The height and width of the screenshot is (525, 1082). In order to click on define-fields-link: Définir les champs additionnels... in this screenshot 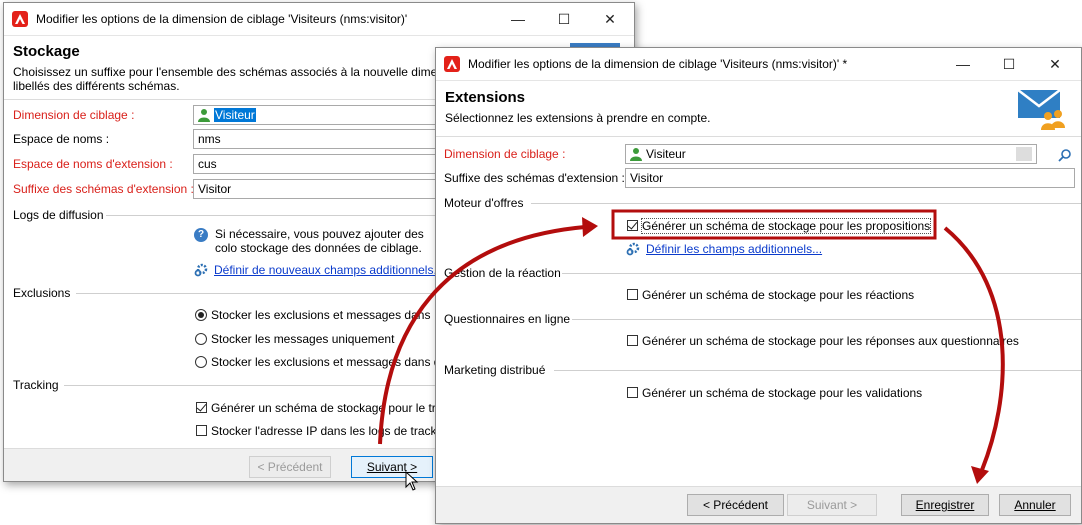, I will do `click(734, 249)`.